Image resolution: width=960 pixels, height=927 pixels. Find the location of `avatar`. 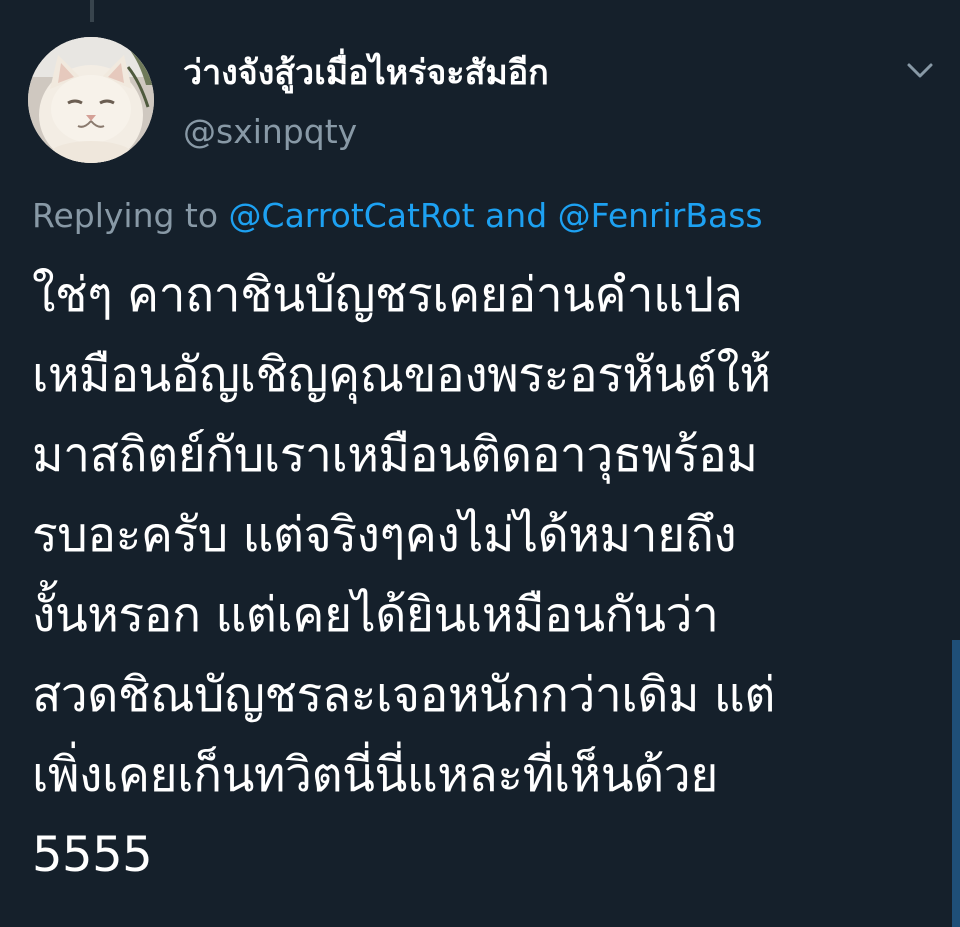

avatar is located at coordinates (91, 100).